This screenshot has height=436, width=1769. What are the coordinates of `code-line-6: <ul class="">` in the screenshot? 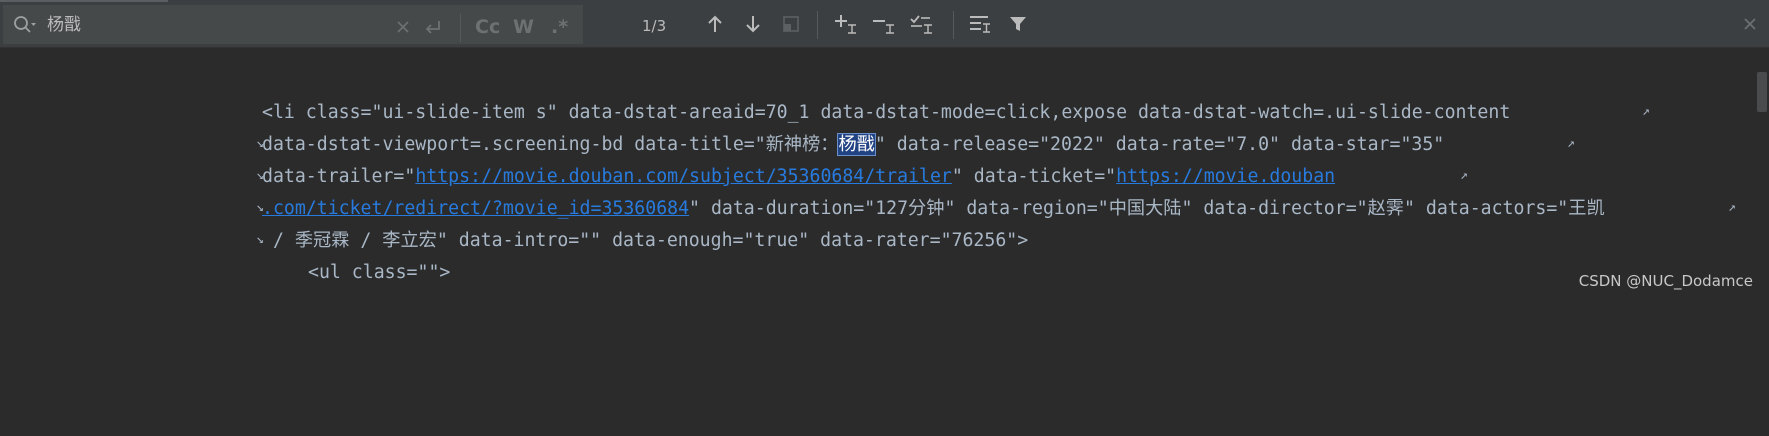 It's located at (379, 273).